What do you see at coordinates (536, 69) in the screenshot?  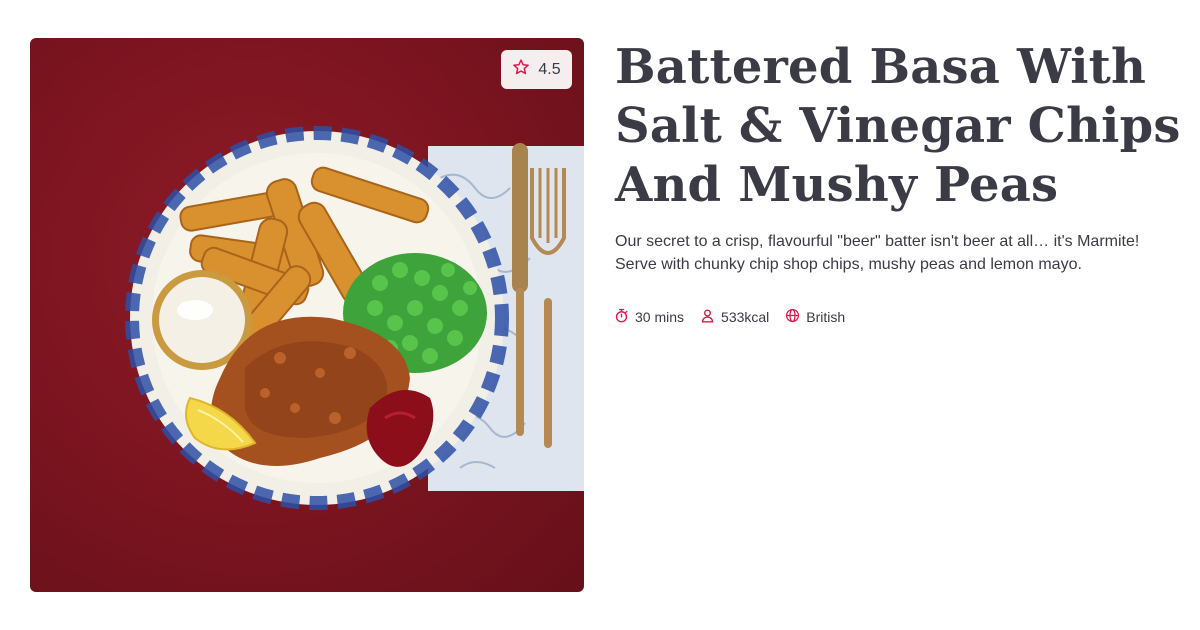 I see `rating-badge: 4.5` at bounding box center [536, 69].